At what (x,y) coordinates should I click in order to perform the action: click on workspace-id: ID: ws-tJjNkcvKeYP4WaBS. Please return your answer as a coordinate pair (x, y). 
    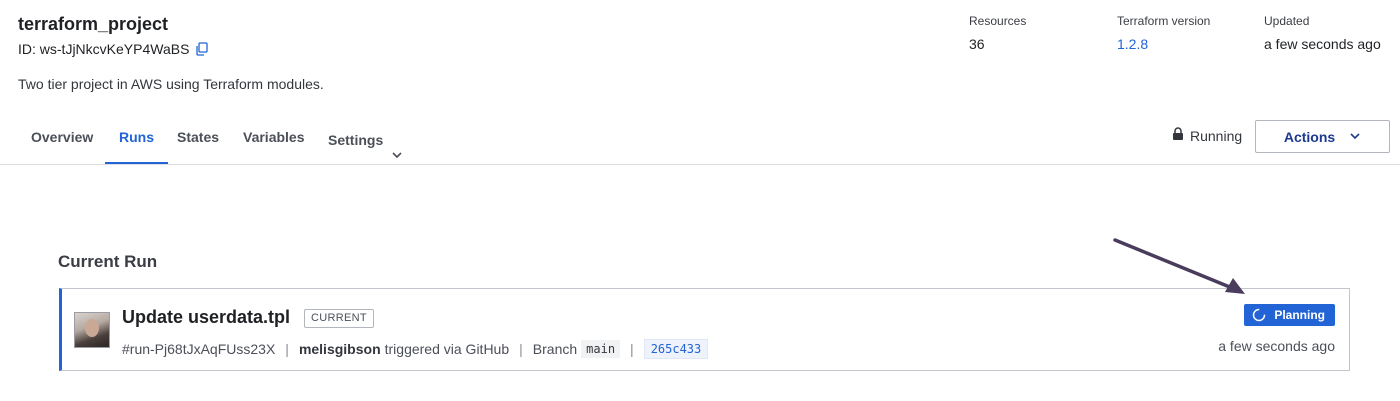
    Looking at the image, I should click on (113, 49).